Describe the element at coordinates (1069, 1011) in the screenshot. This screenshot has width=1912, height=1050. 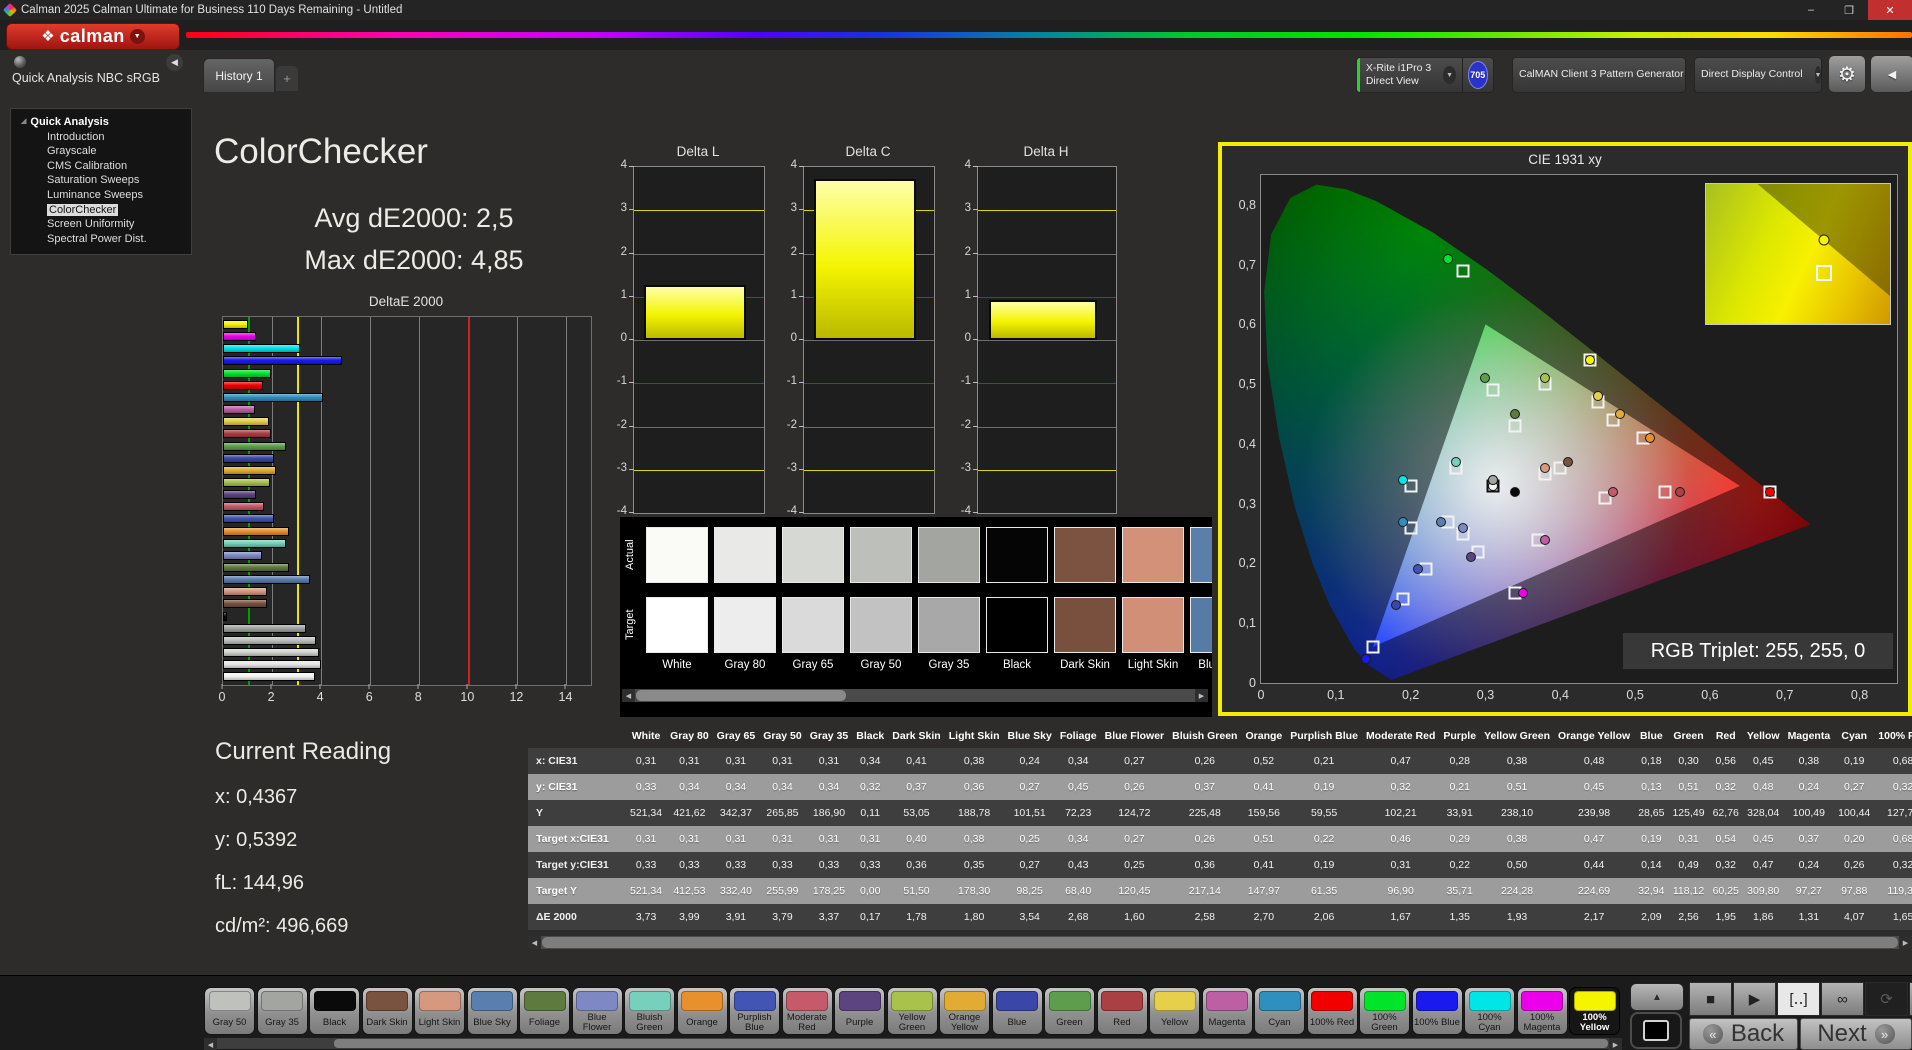
I see `pattern-button-green: Green` at that location.